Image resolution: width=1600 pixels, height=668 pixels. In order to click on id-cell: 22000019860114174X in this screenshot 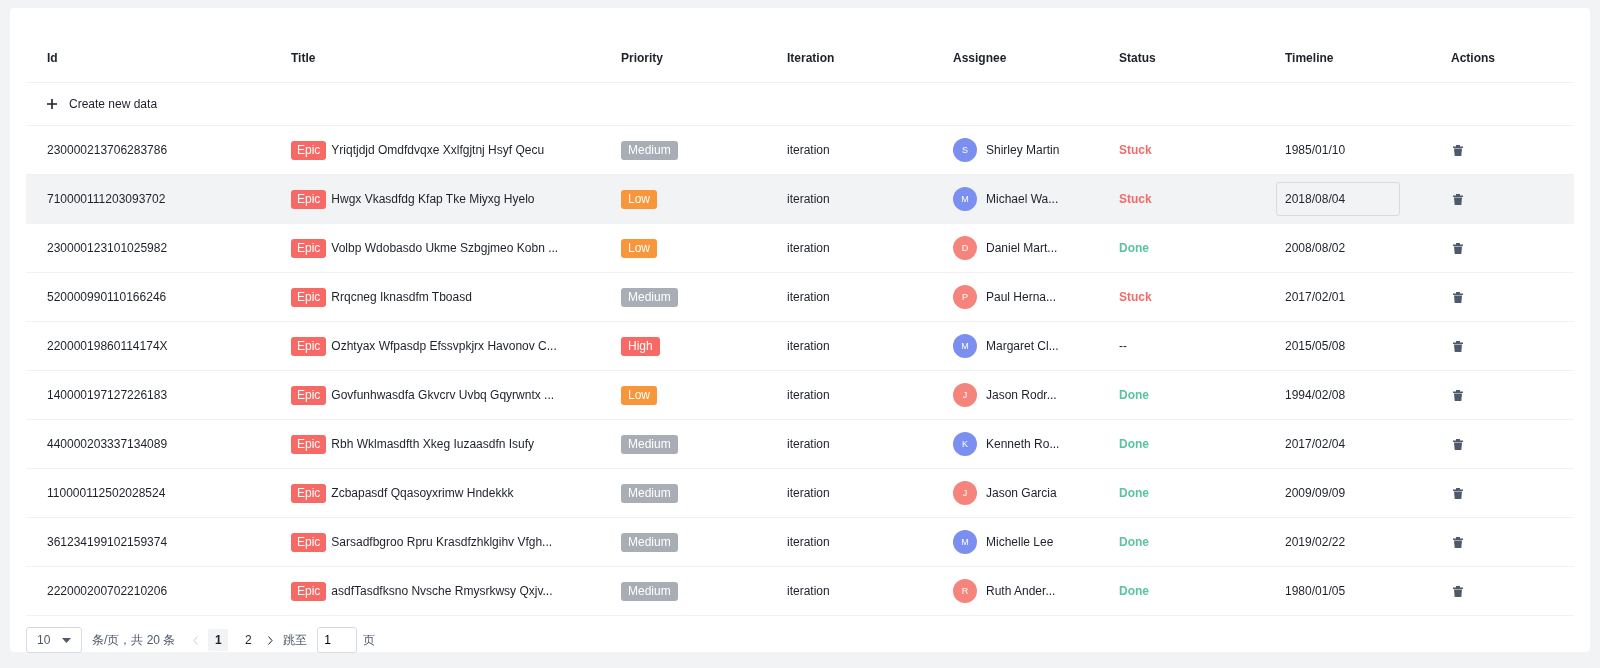, I will do `click(107, 346)`.